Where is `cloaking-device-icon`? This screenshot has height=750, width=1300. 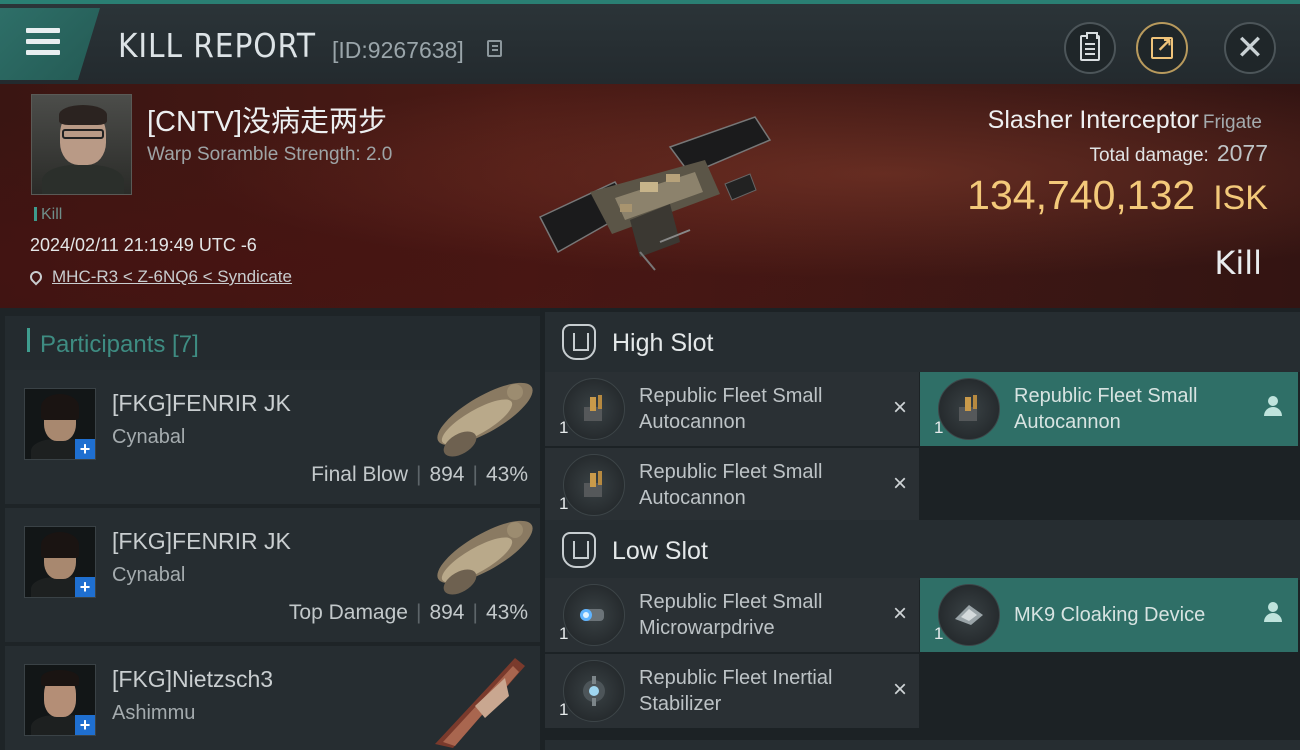 cloaking-device-icon is located at coordinates (969, 615).